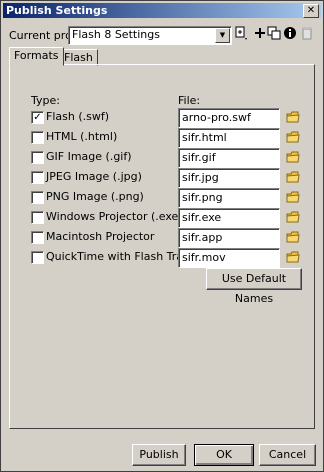  Describe the element at coordinates (287, 455) in the screenshot. I see `cancel-button: Cancel` at that location.